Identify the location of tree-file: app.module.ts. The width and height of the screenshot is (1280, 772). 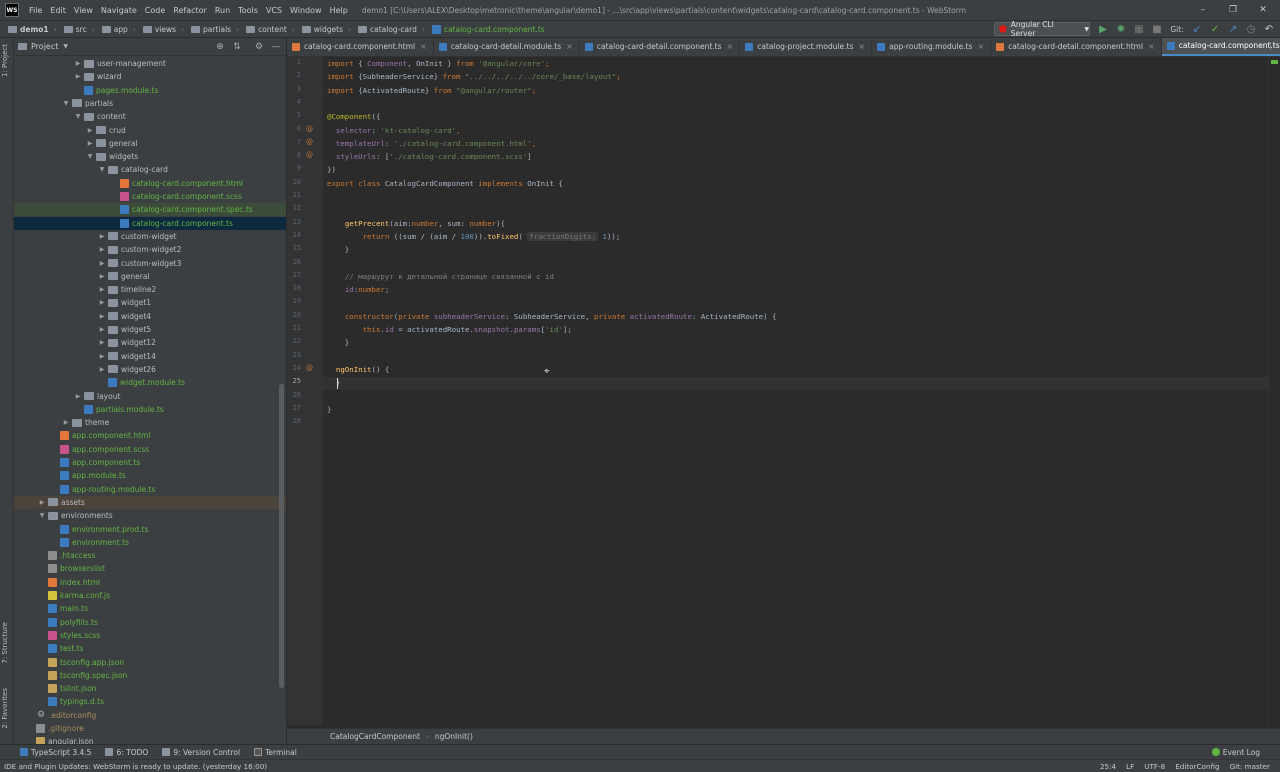
(150, 475).